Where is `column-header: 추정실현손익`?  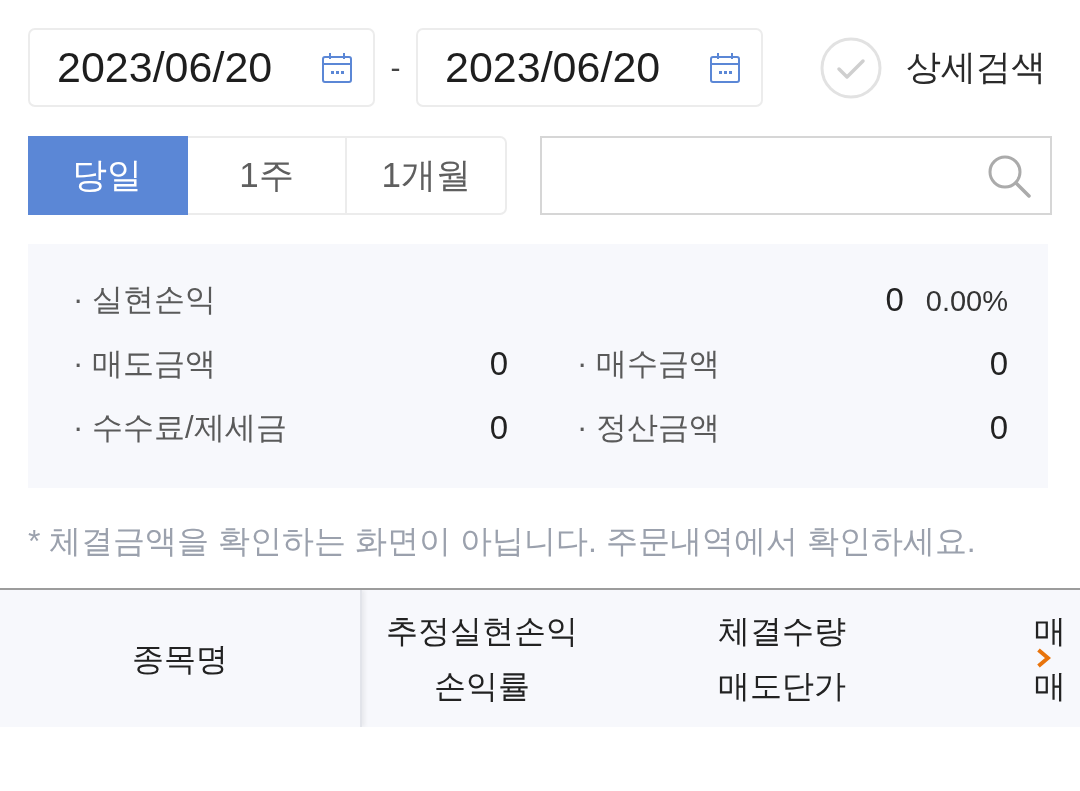 column-header: 추정실현손익 is located at coordinates (482, 631).